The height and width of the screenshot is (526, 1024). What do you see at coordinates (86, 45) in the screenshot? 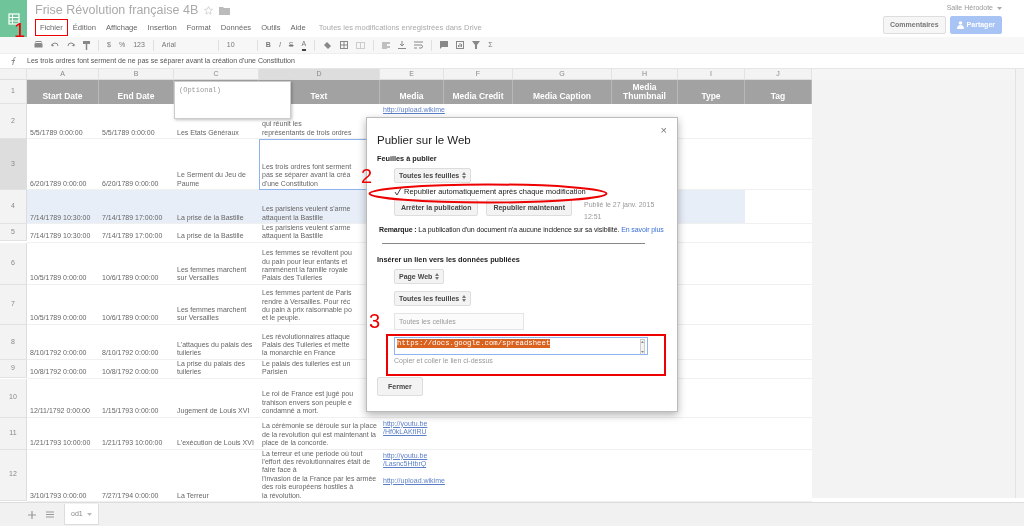
I see `paint-roller-icon` at bounding box center [86, 45].